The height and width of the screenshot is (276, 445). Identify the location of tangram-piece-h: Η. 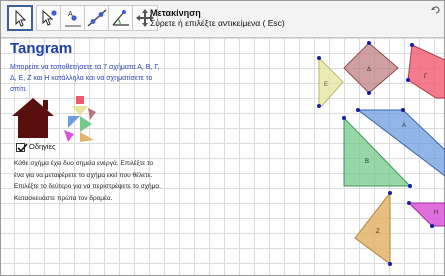
(426, 214).